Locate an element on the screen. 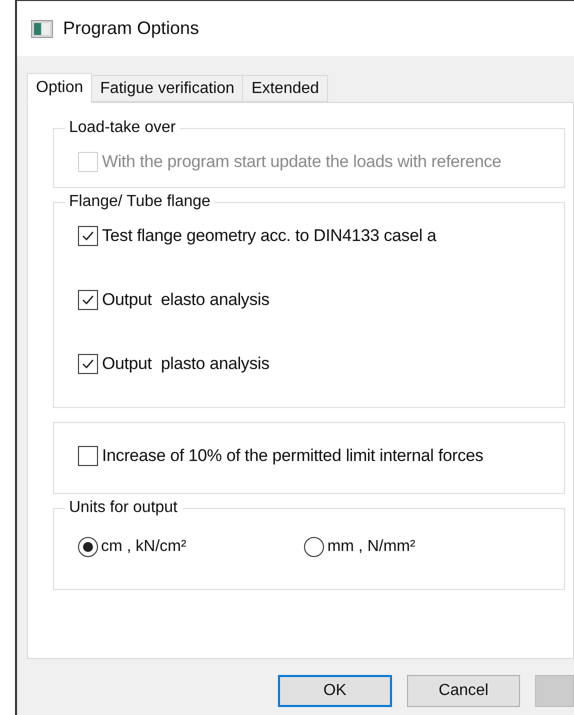 The image size is (574, 715). window-title: Program Options is located at coordinates (131, 28).